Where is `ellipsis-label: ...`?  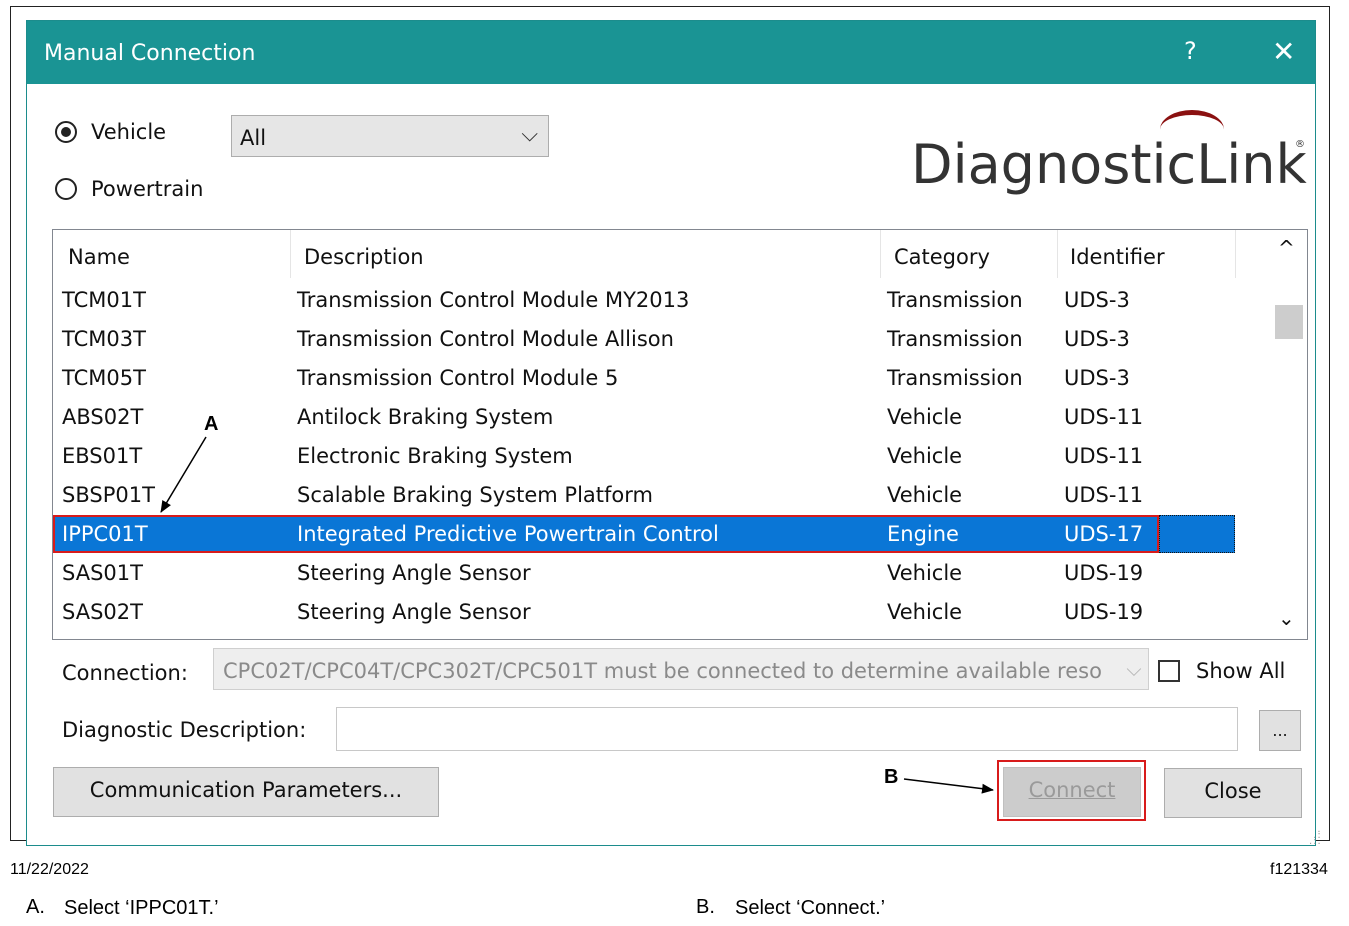
ellipsis-label: ... is located at coordinates (1280, 730).